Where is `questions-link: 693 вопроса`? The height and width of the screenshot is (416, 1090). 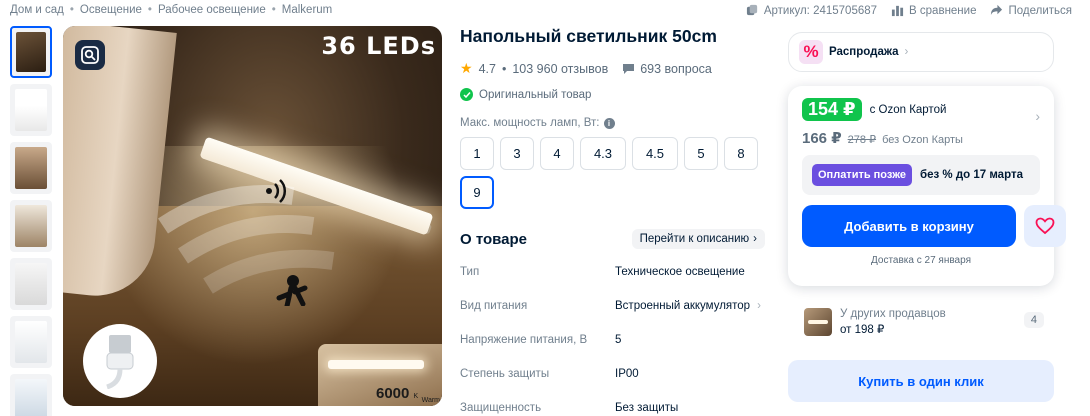
questions-link: 693 вопроса is located at coordinates (667, 69).